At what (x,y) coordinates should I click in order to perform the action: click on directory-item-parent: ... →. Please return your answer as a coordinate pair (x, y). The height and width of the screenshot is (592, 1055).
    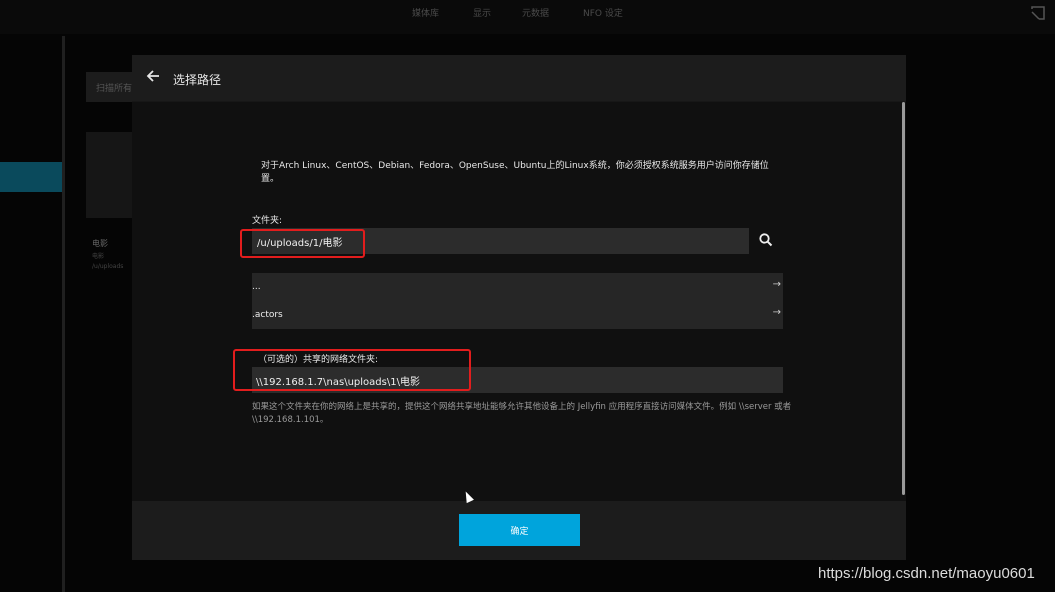
    Looking at the image, I should click on (517, 287).